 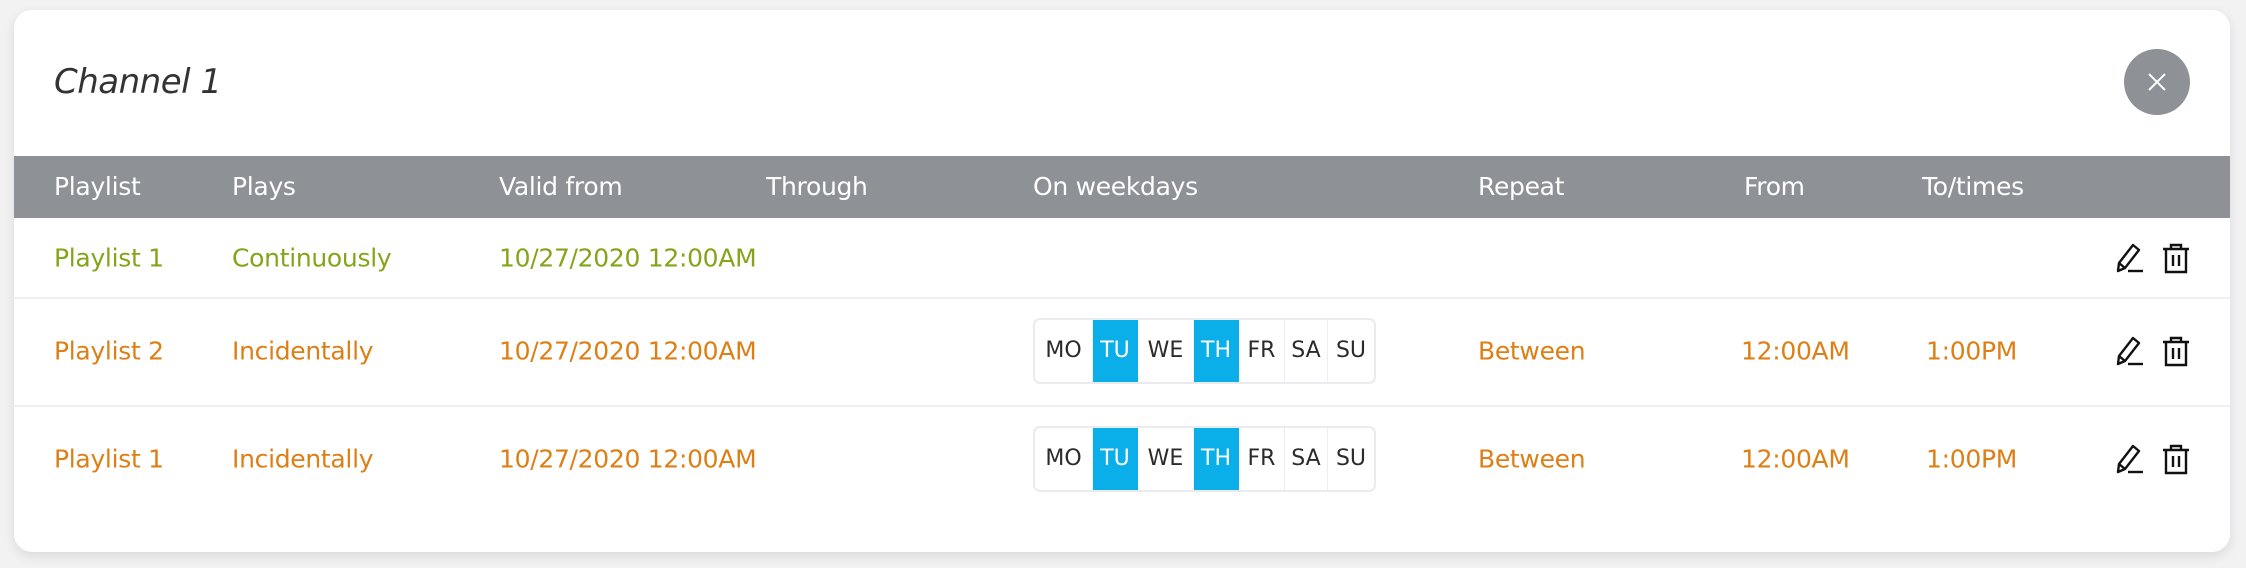 I want to click on close-icon, so click(x=2157, y=82).